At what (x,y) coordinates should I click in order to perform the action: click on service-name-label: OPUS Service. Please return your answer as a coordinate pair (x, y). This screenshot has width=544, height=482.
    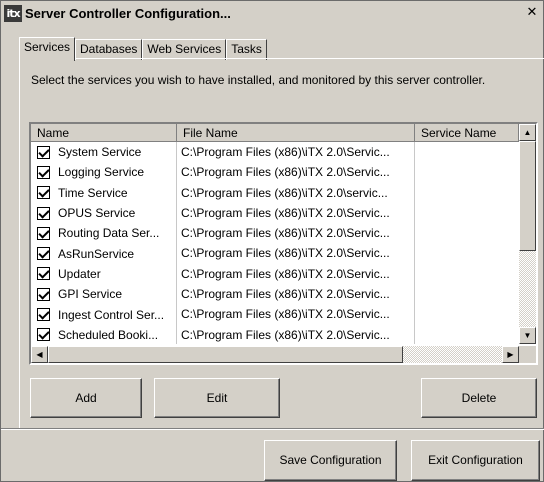
    Looking at the image, I should click on (97, 213).